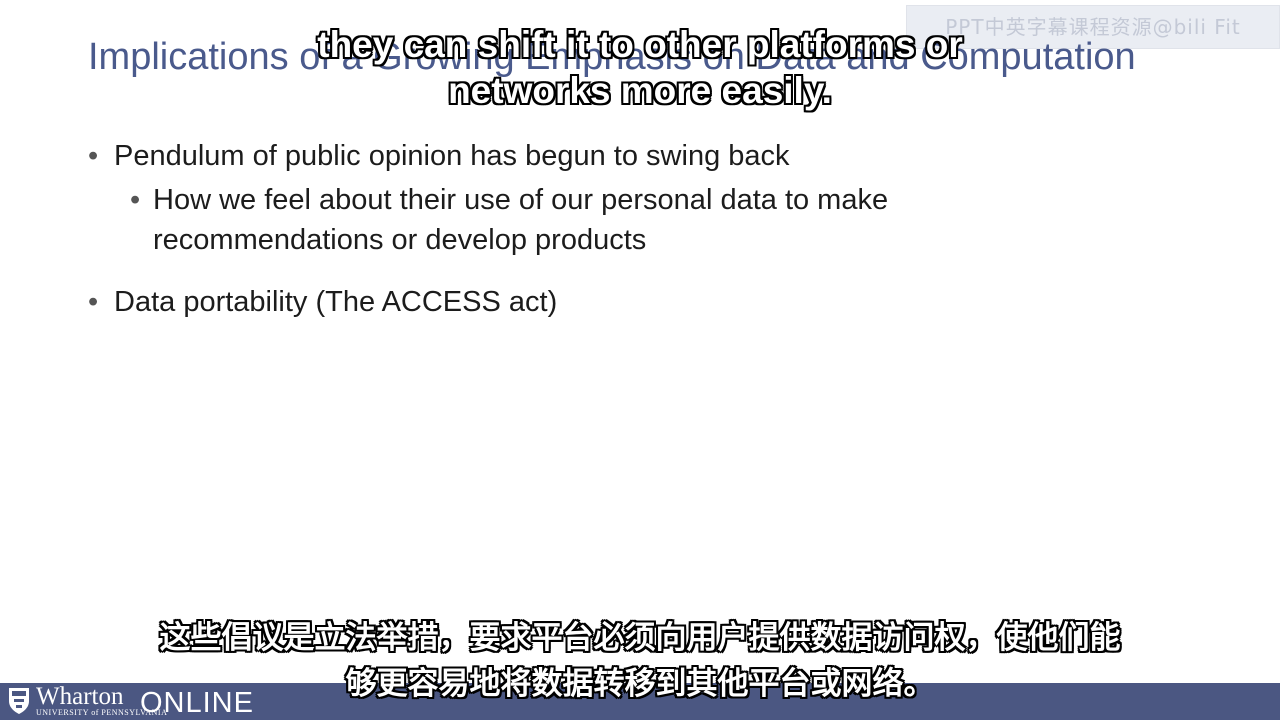  What do you see at coordinates (640, 44) in the screenshot?
I see `english-subtitle-line: they can shift it to other platforms or` at bounding box center [640, 44].